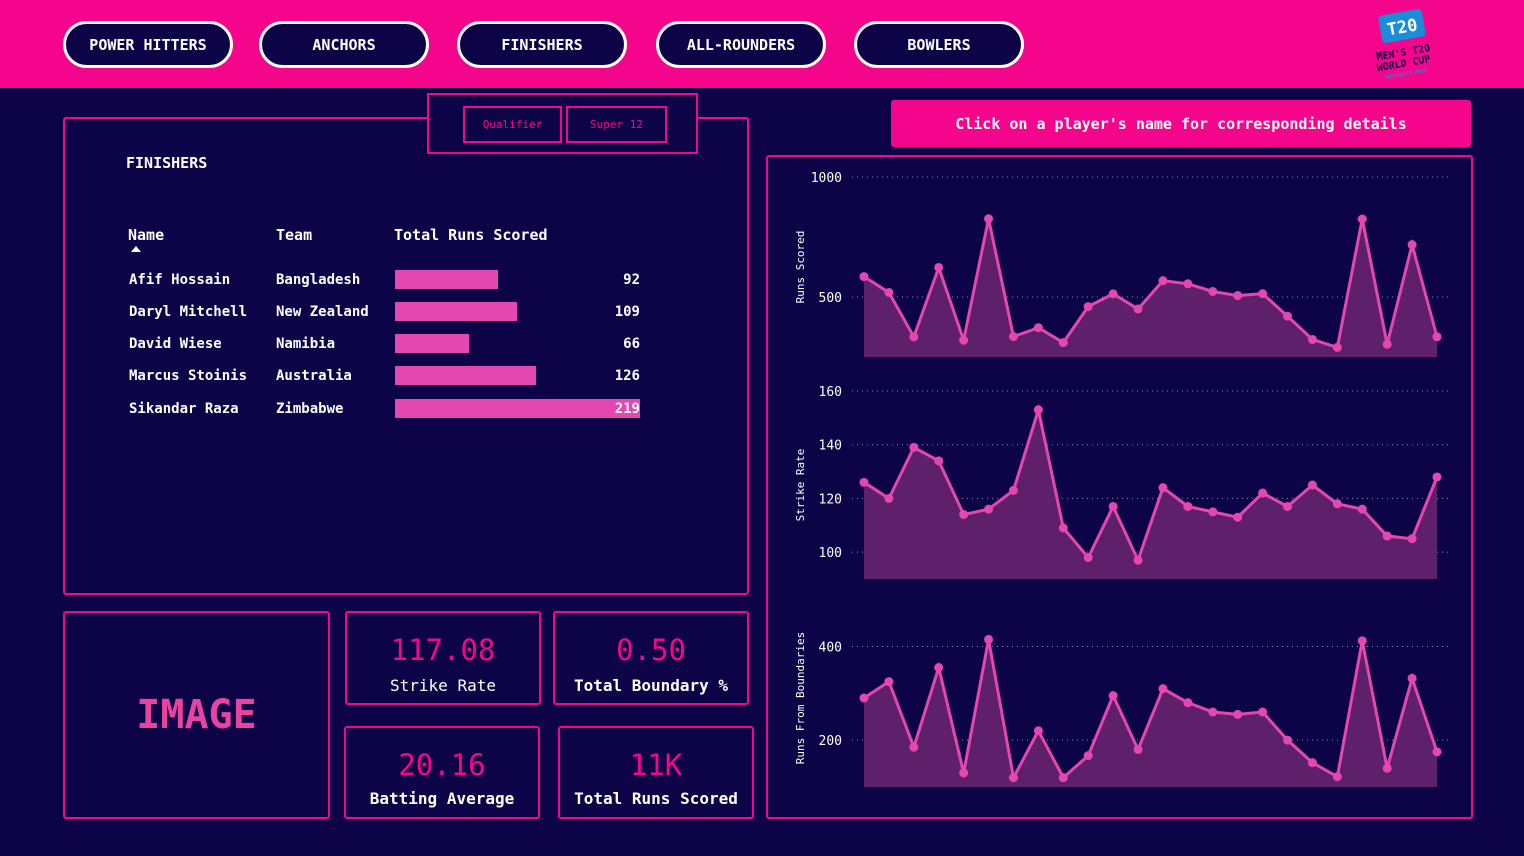  Describe the element at coordinates (631, 280) in the screenshot. I see `runs-value: 92` at that location.